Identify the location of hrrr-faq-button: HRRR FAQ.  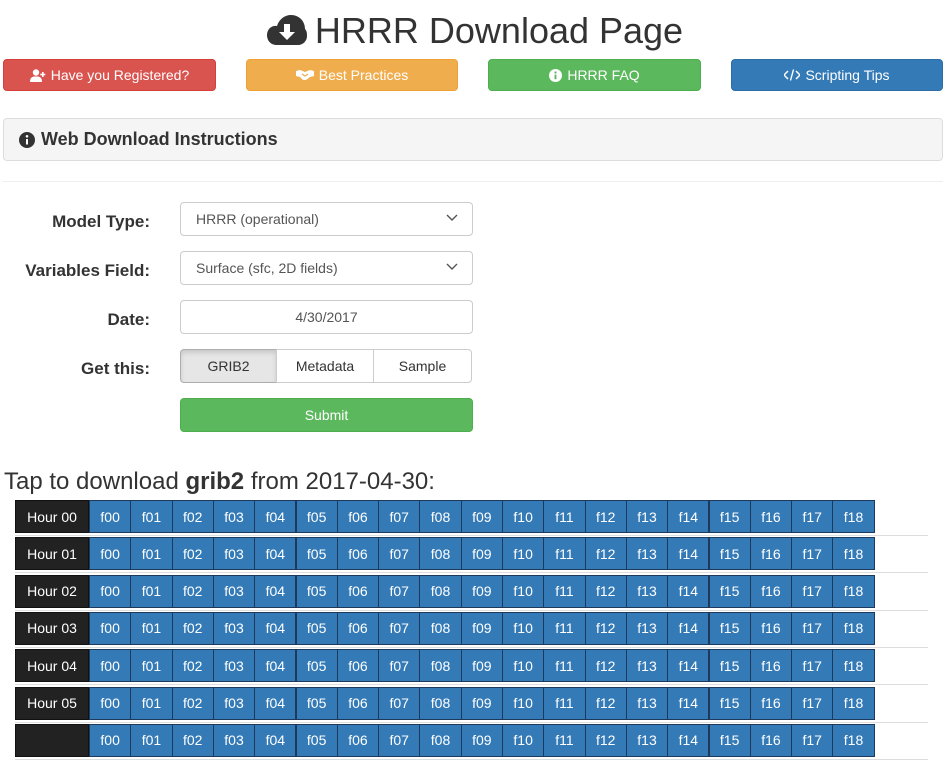
(594, 75).